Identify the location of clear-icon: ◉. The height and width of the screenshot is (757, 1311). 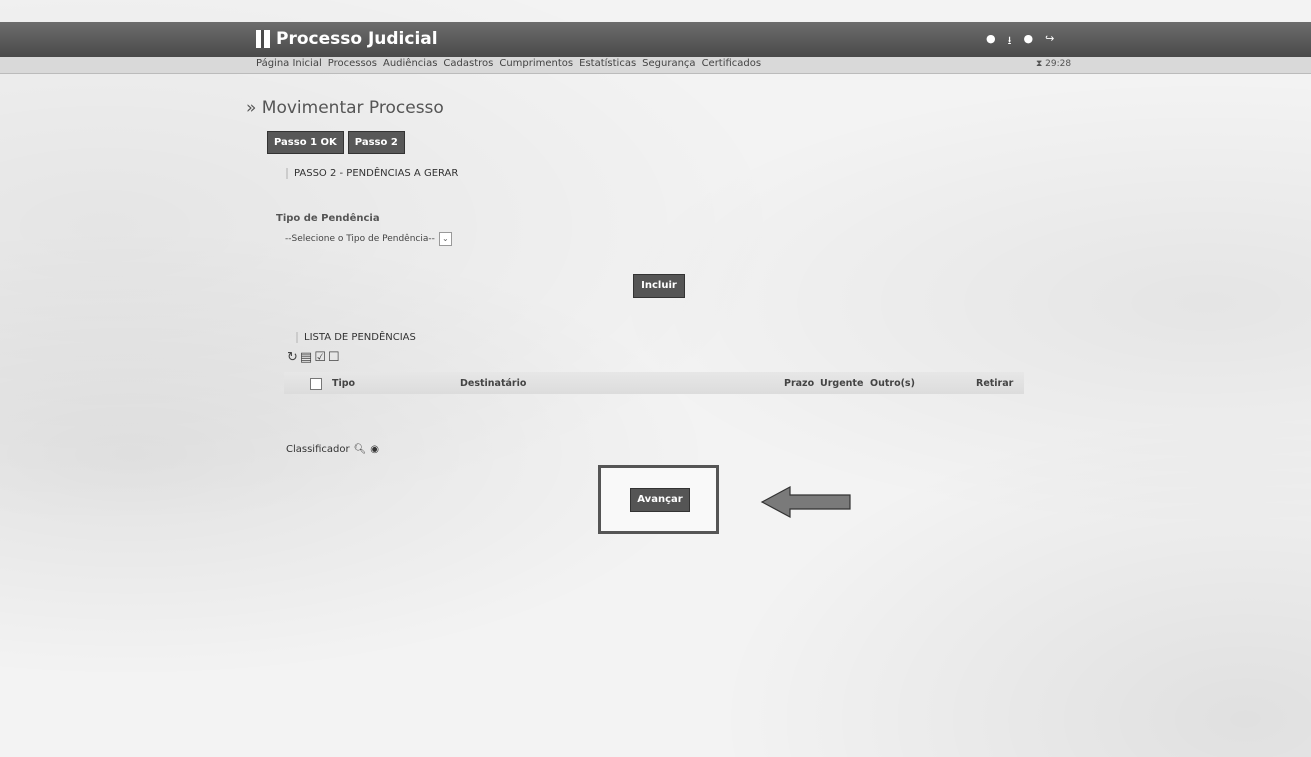
(374, 449).